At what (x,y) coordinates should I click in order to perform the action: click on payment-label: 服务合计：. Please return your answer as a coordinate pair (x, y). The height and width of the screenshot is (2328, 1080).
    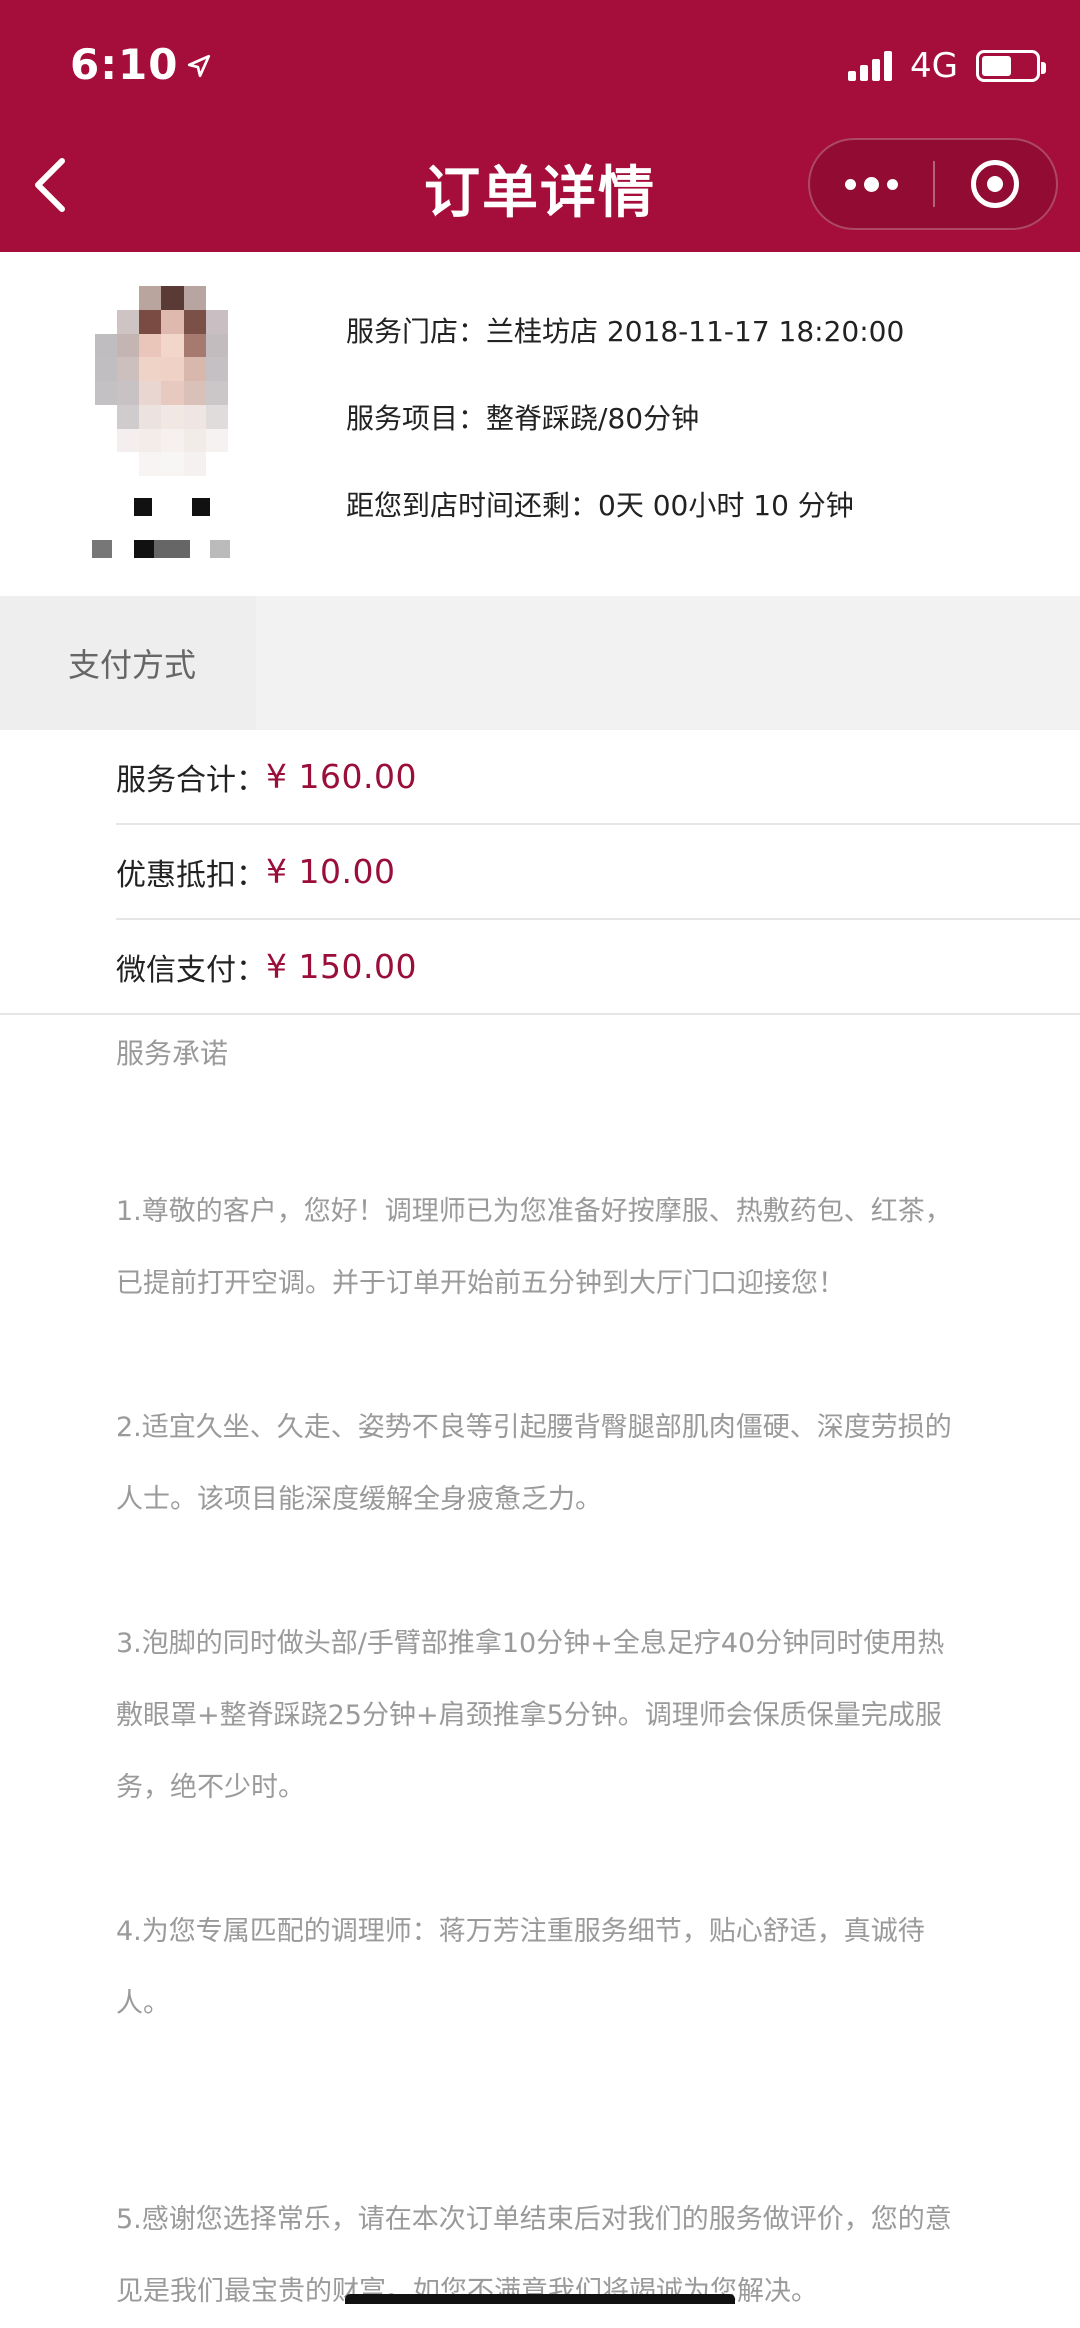
    Looking at the image, I should click on (191, 777).